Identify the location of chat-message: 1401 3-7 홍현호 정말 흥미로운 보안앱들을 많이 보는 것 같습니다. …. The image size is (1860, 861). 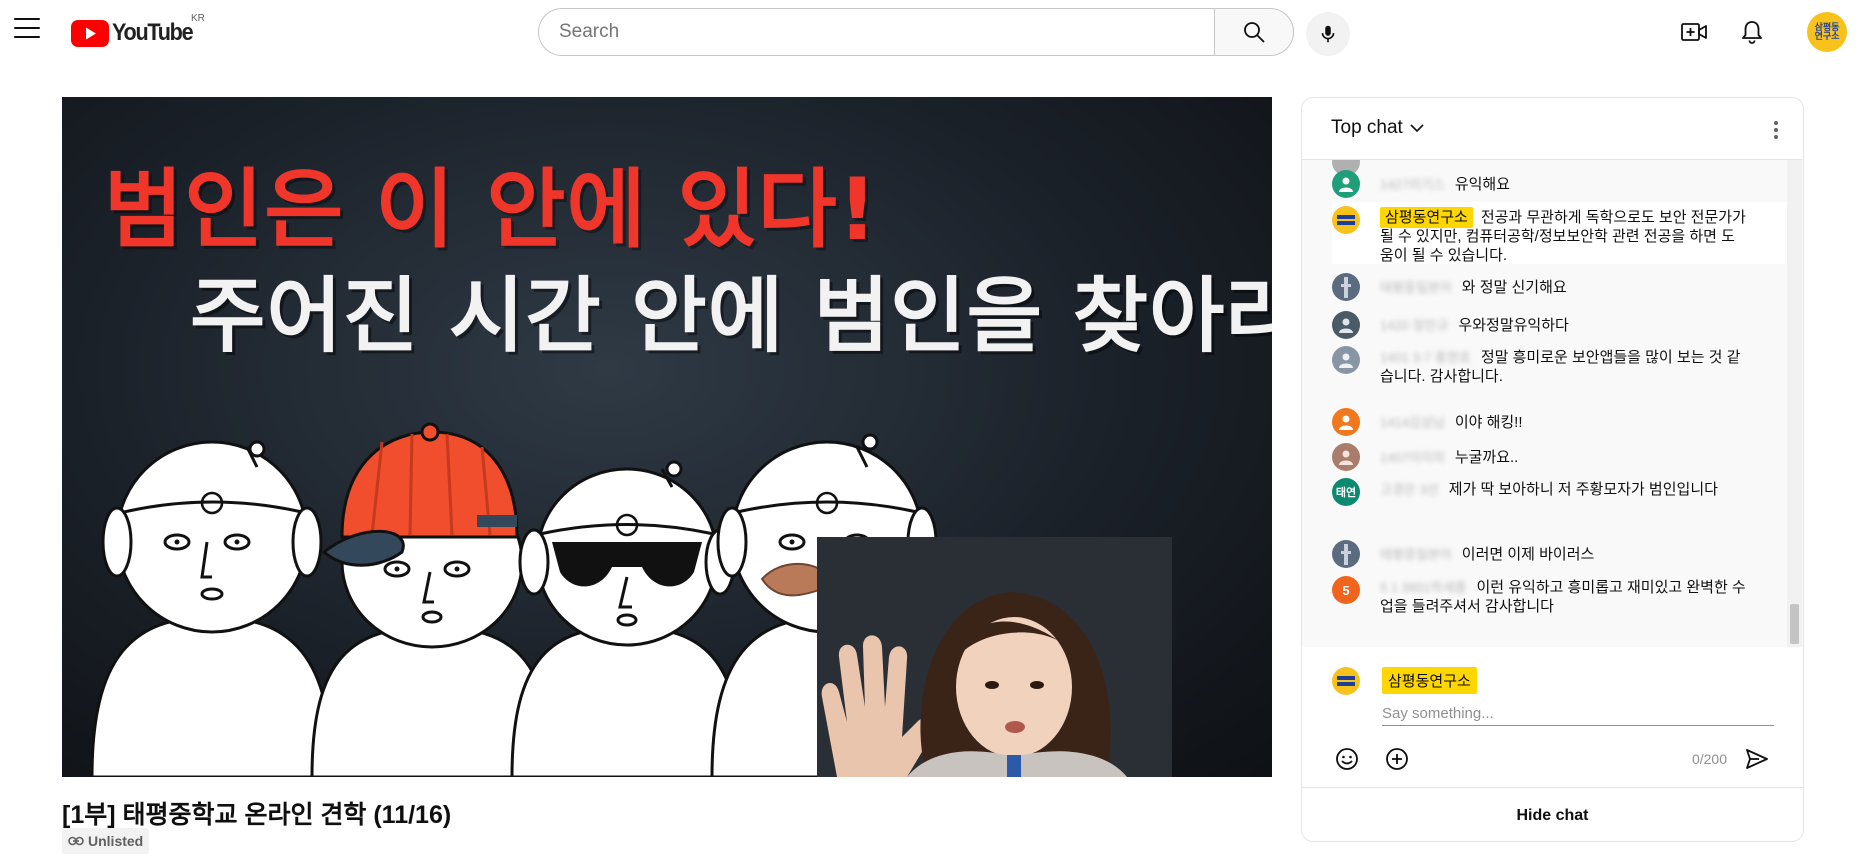
(1559, 366).